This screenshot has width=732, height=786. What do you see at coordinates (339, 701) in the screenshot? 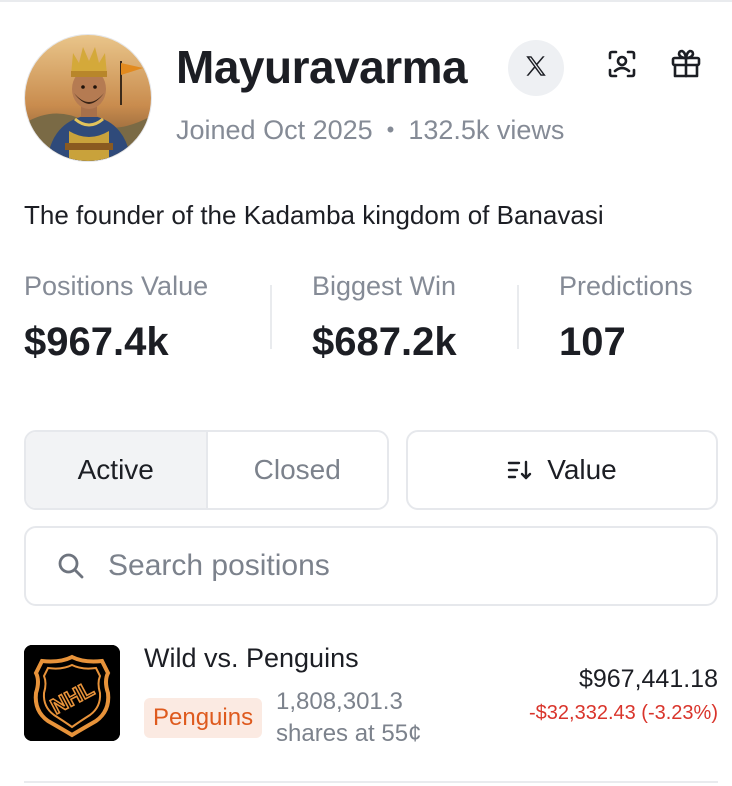
I see `share-count: 1,808,301.3` at bounding box center [339, 701].